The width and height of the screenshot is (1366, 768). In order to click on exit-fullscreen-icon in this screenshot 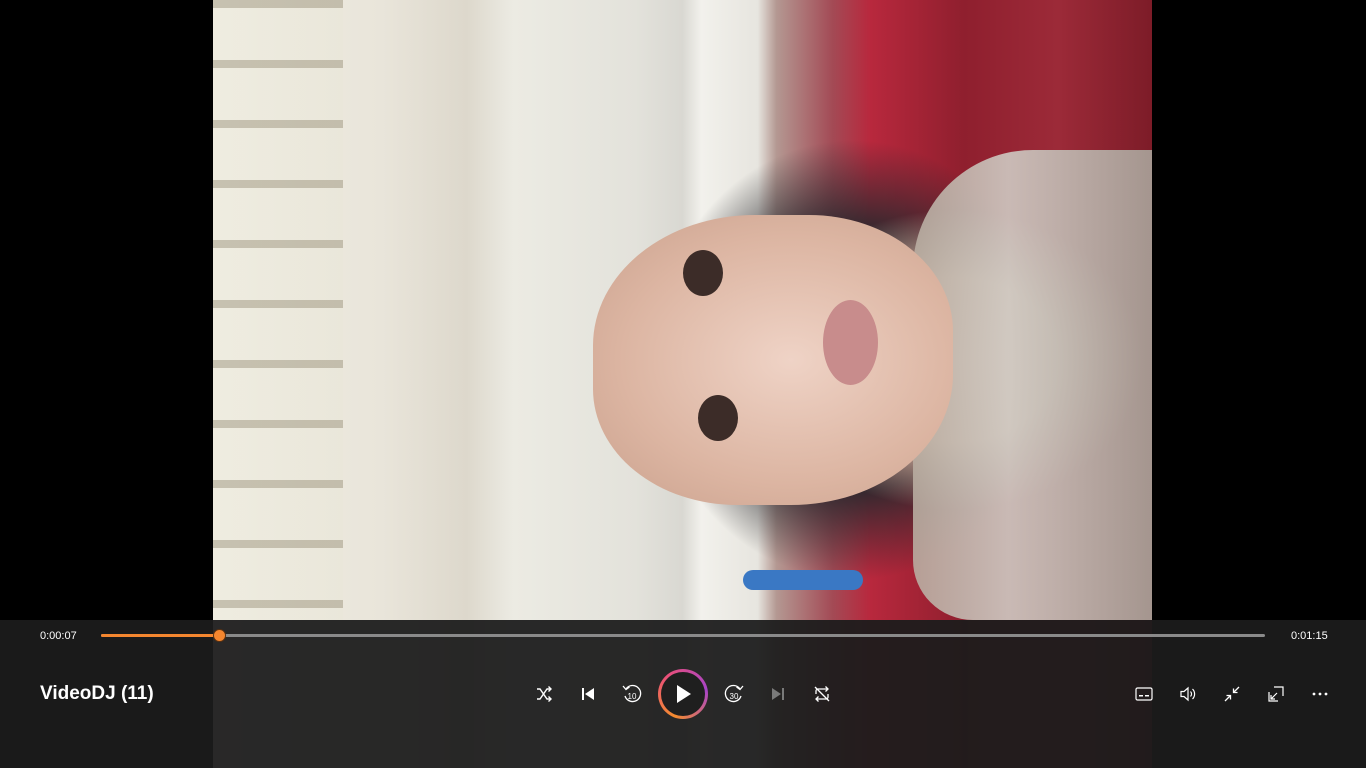, I will do `click(1232, 694)`.